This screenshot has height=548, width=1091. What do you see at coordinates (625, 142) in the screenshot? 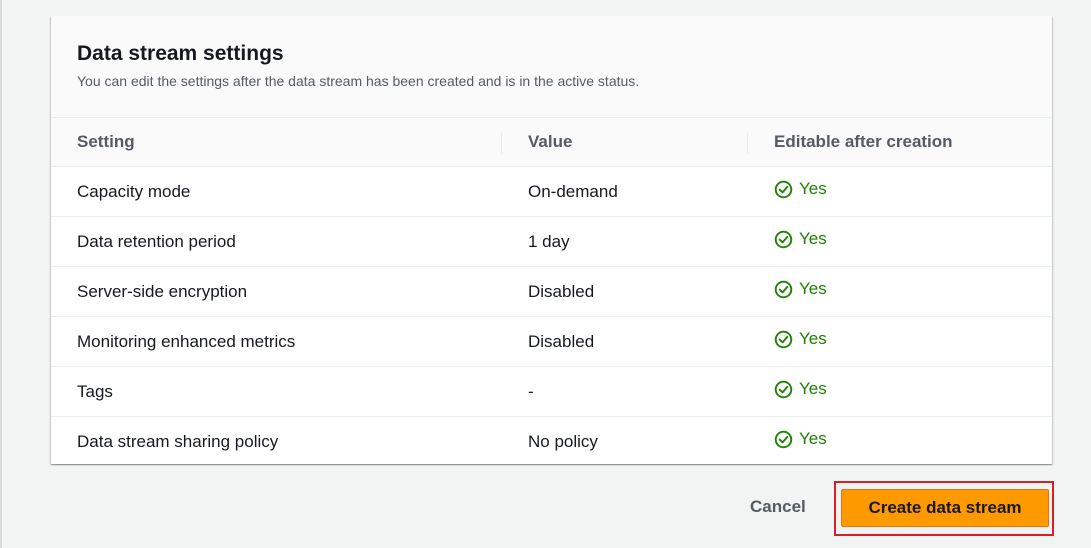
I see `column-header-value: Value` at bounding box center [625, 142].